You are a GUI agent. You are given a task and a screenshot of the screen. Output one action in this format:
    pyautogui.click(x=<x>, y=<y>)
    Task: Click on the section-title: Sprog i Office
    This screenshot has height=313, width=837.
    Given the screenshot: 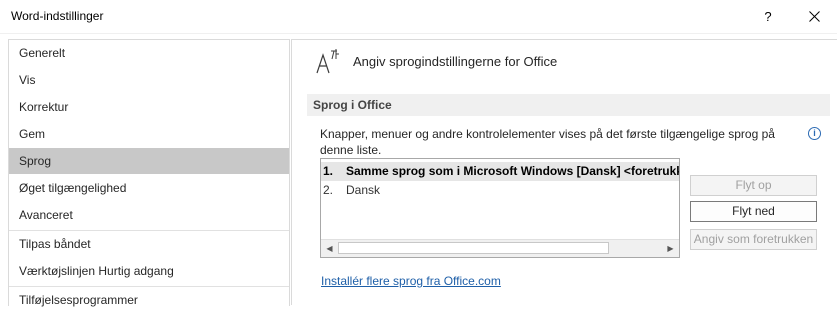 What is the action you would take?
    pyautogui.click(x=352, y=105)
    